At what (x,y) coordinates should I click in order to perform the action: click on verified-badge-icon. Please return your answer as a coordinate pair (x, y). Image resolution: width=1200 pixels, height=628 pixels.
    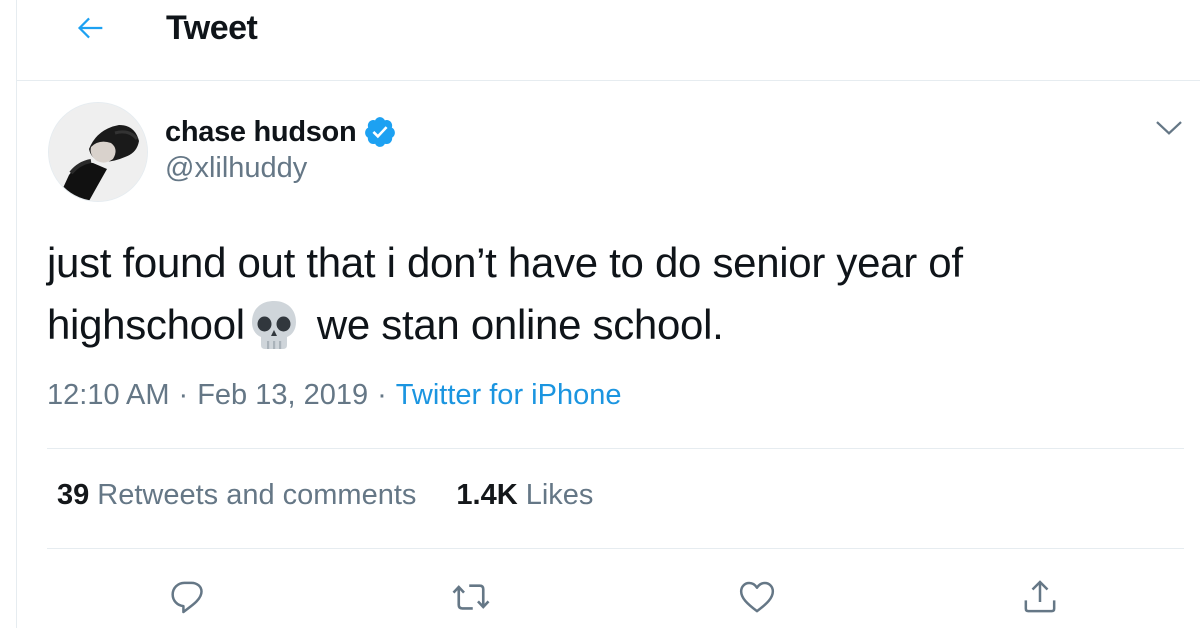
    Looking at the image, I should click on (380, 132).